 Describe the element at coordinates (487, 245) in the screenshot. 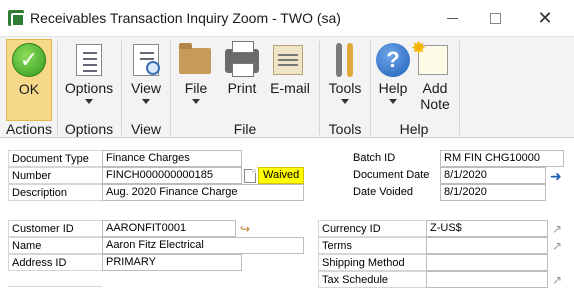

I see `terms-field` at that location.